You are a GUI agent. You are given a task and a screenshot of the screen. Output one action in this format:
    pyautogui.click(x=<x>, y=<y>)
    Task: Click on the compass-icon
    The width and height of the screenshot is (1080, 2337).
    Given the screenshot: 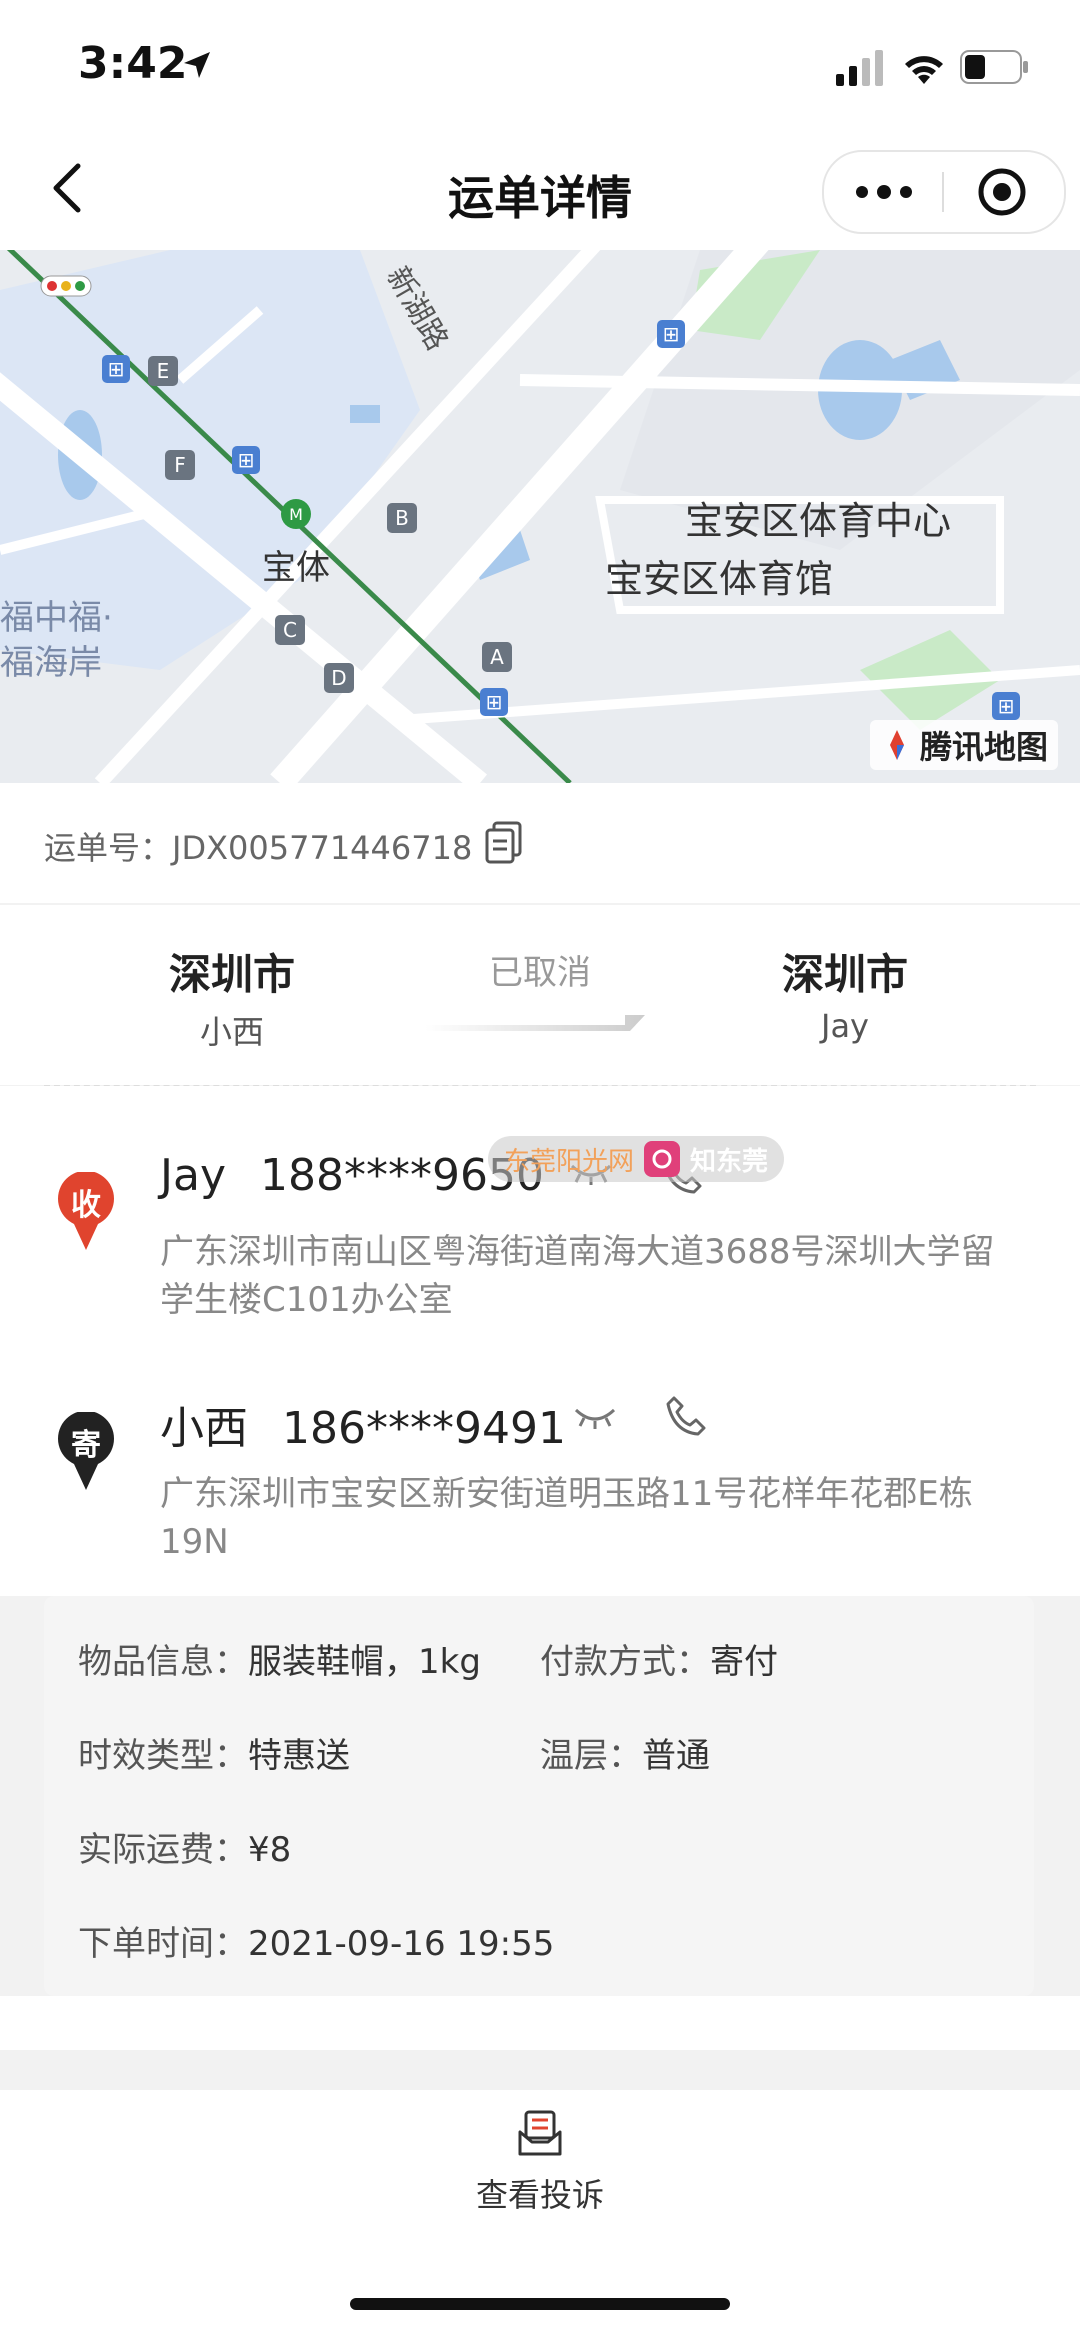 What is the action you would take?
    pyautogui.click(x=897, y=745)
    